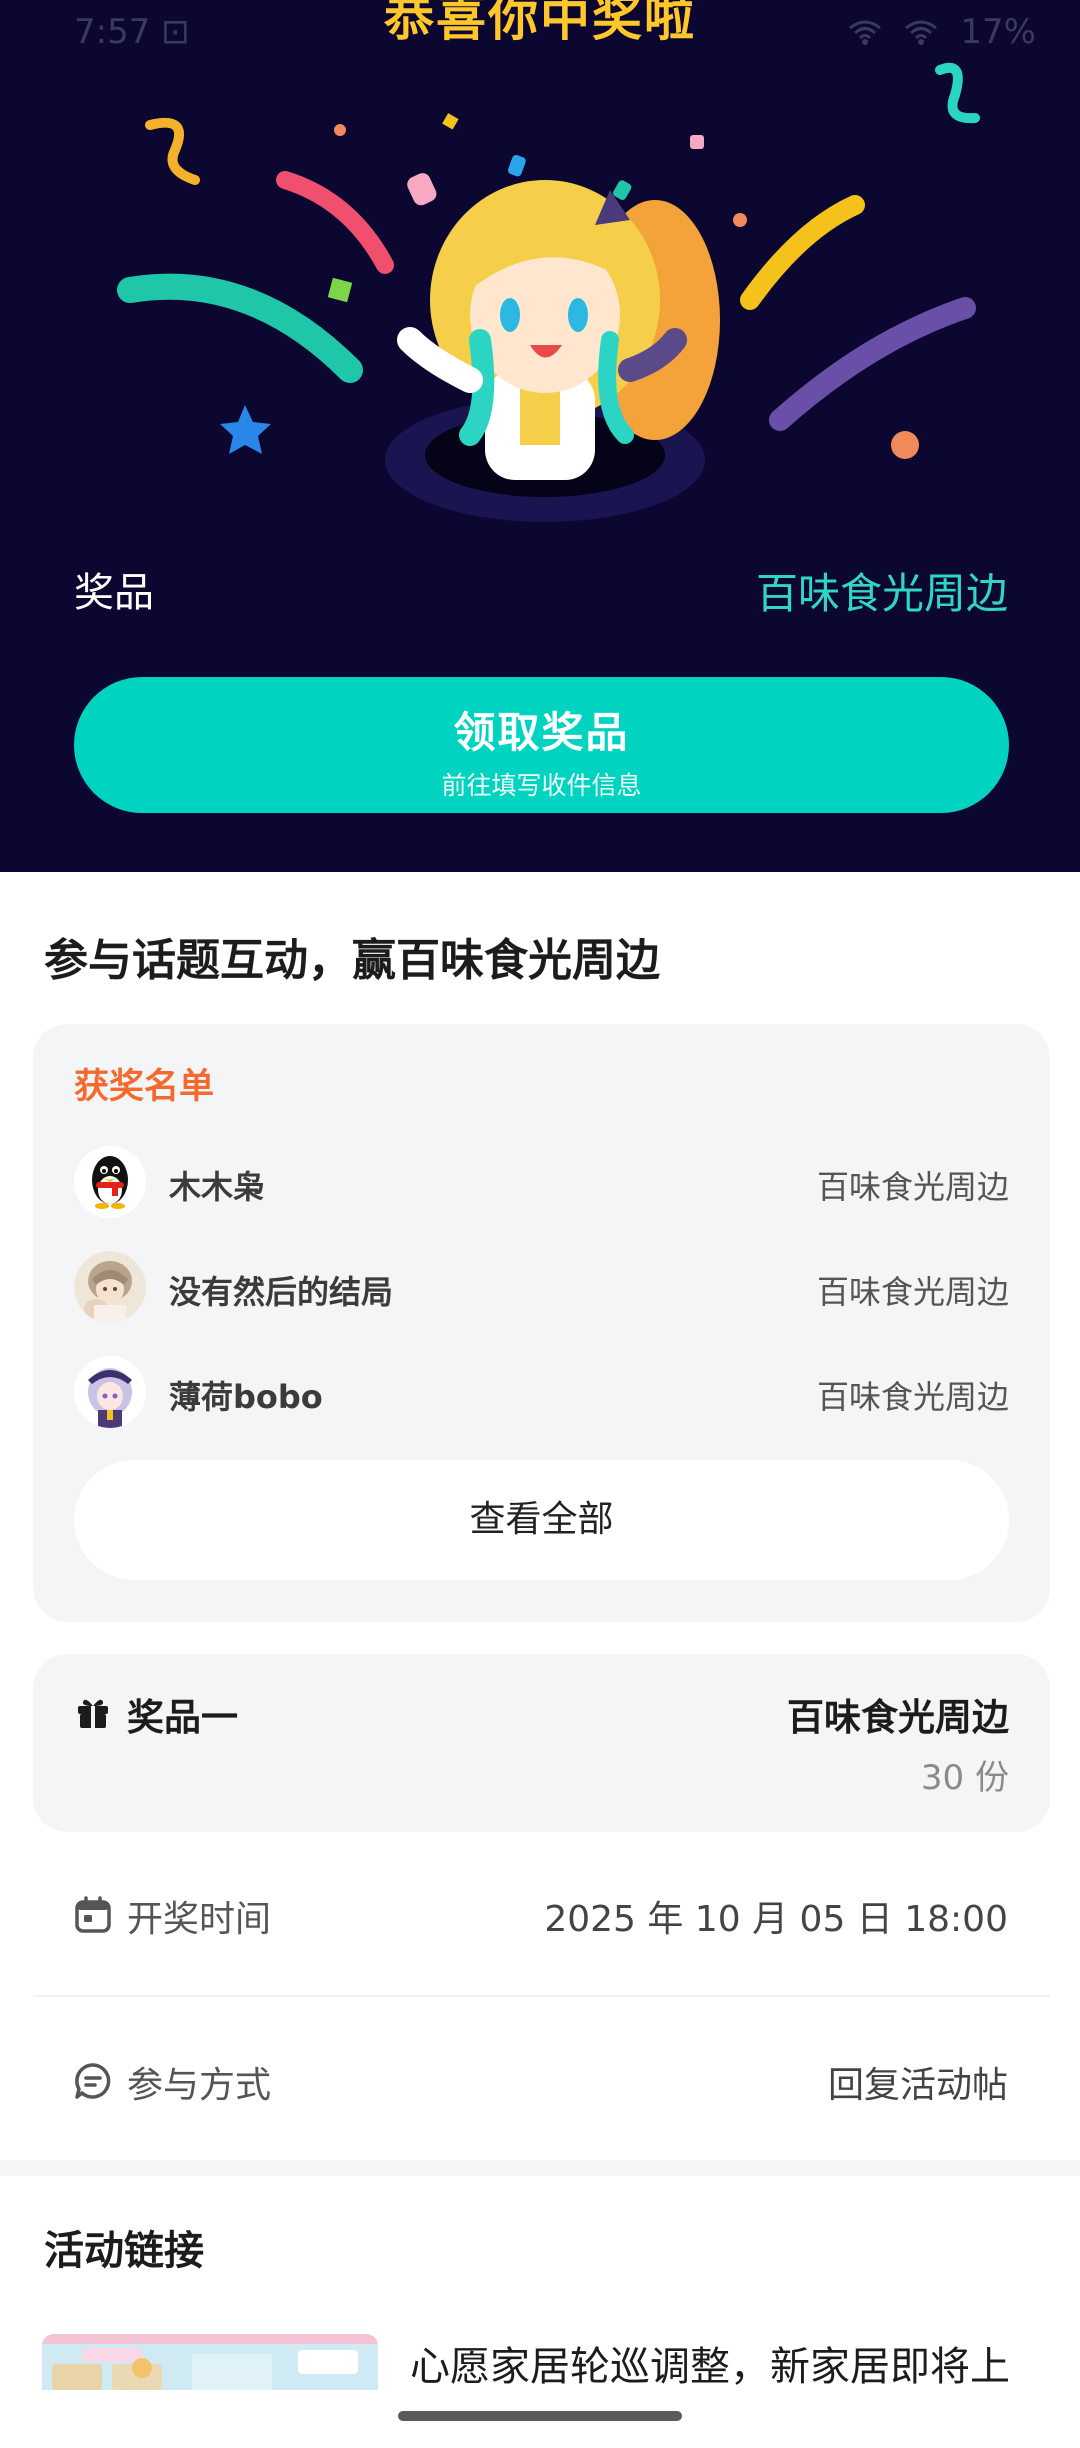  What do you see at coordinates (144, 1087) in the screenshot?
I see `winners-heading: 获奖名单` at bounding box center [144, 1087].